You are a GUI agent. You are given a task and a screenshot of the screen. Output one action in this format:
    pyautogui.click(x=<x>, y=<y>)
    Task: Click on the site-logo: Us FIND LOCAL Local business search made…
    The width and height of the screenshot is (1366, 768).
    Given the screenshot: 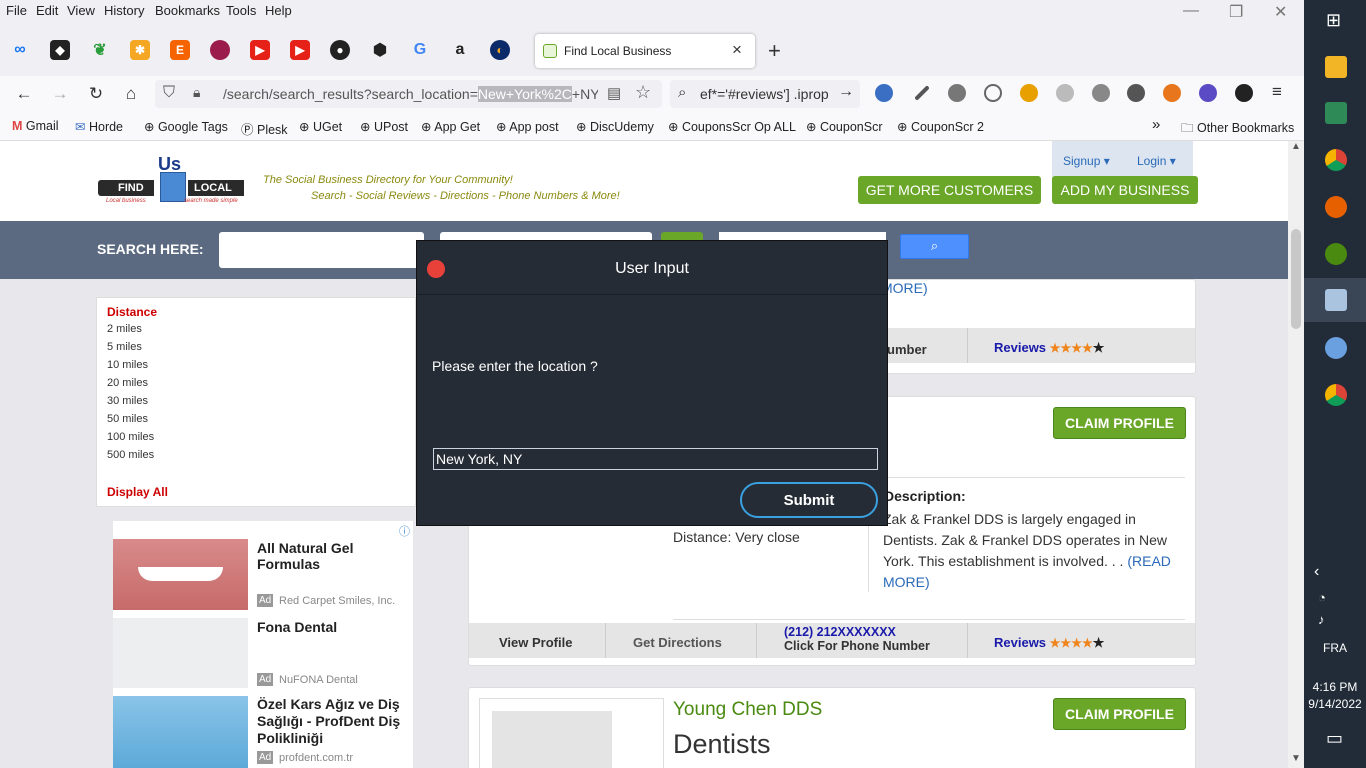 What is the action you would take?
    pyautogui.click(x=172, y=181)
    